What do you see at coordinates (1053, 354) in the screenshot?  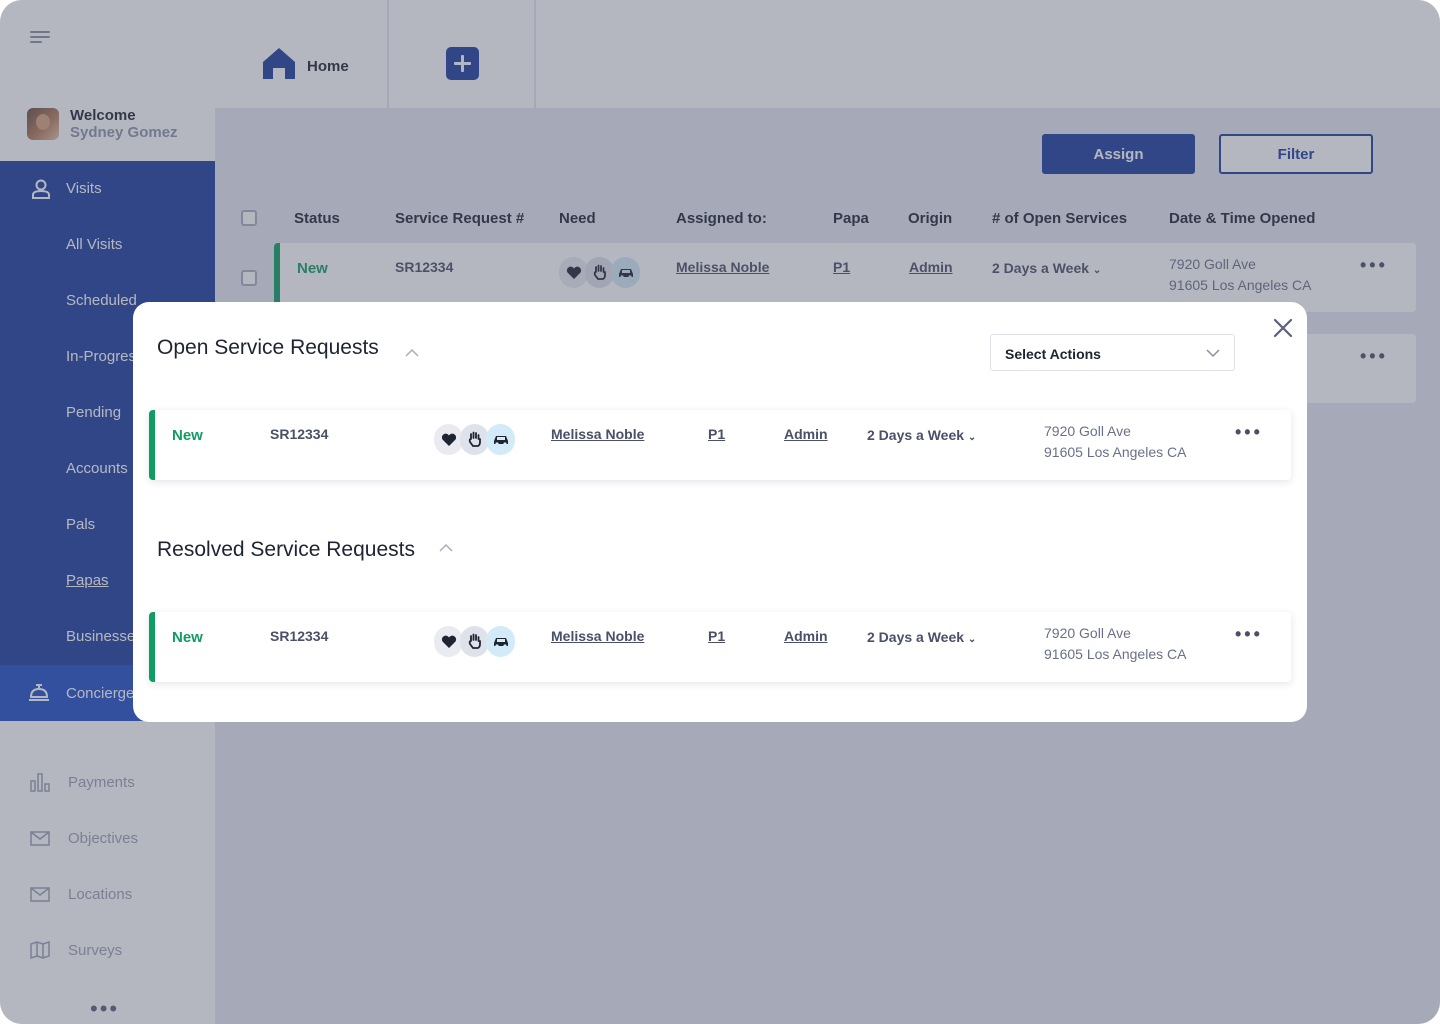 I see `select-actions-label: Select Actions` at bounding box center [1053, 354].